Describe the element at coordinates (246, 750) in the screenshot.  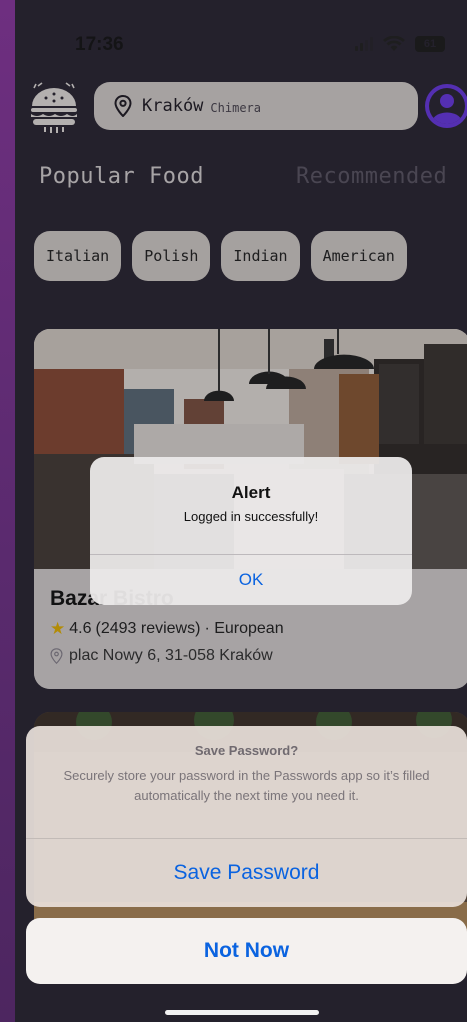
I see `save-password-title: Save Password?` at that location.